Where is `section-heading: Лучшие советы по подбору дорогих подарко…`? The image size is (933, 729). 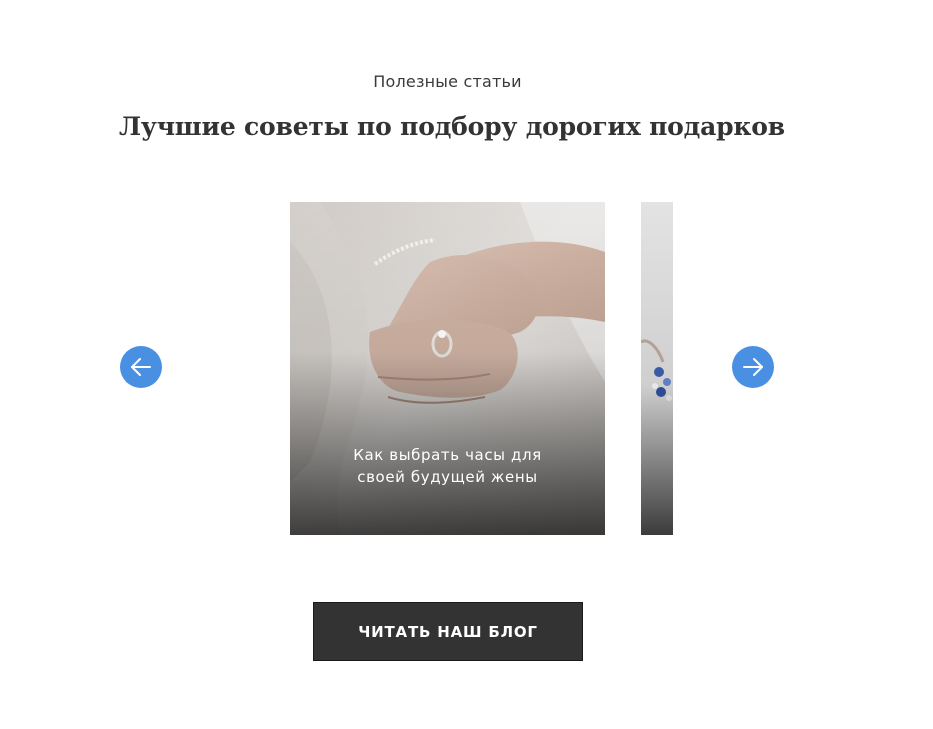
section-heading: Лучшие советы по подбору дорогих подарко… is located at coordinates (452, 126).